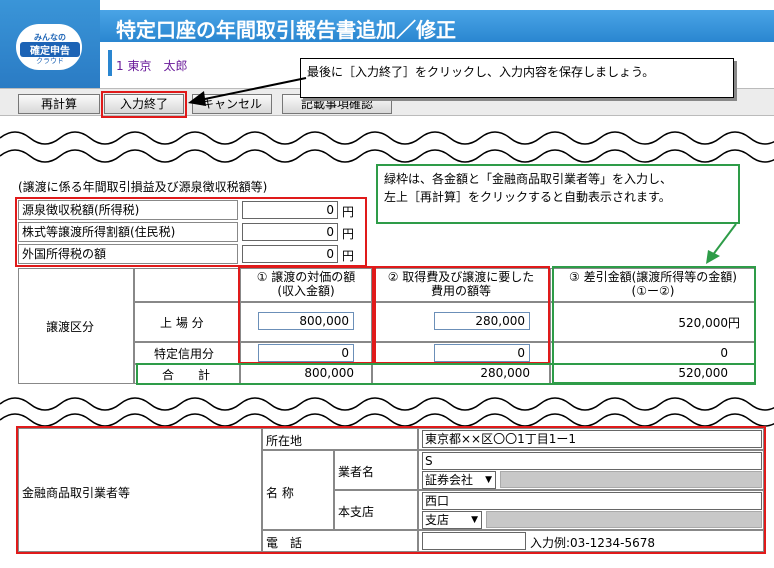 Image resolution: width=774 pixels, height=568 pixels. Describe the element at coordinates (70, 327) in the screenshot. I see `transfer-category-label: 譲渡区分` at that location.